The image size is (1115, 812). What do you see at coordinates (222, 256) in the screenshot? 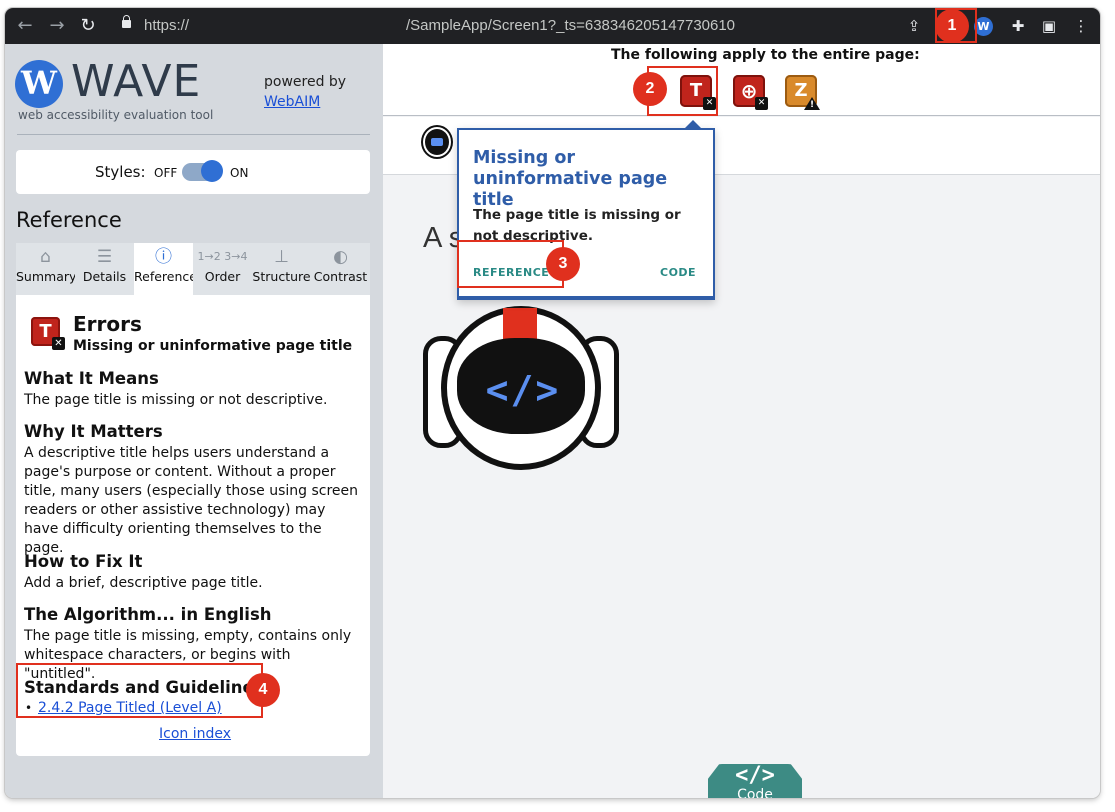
I see `order-icon: 1→2 3→4` at bounding box center [222, 256].